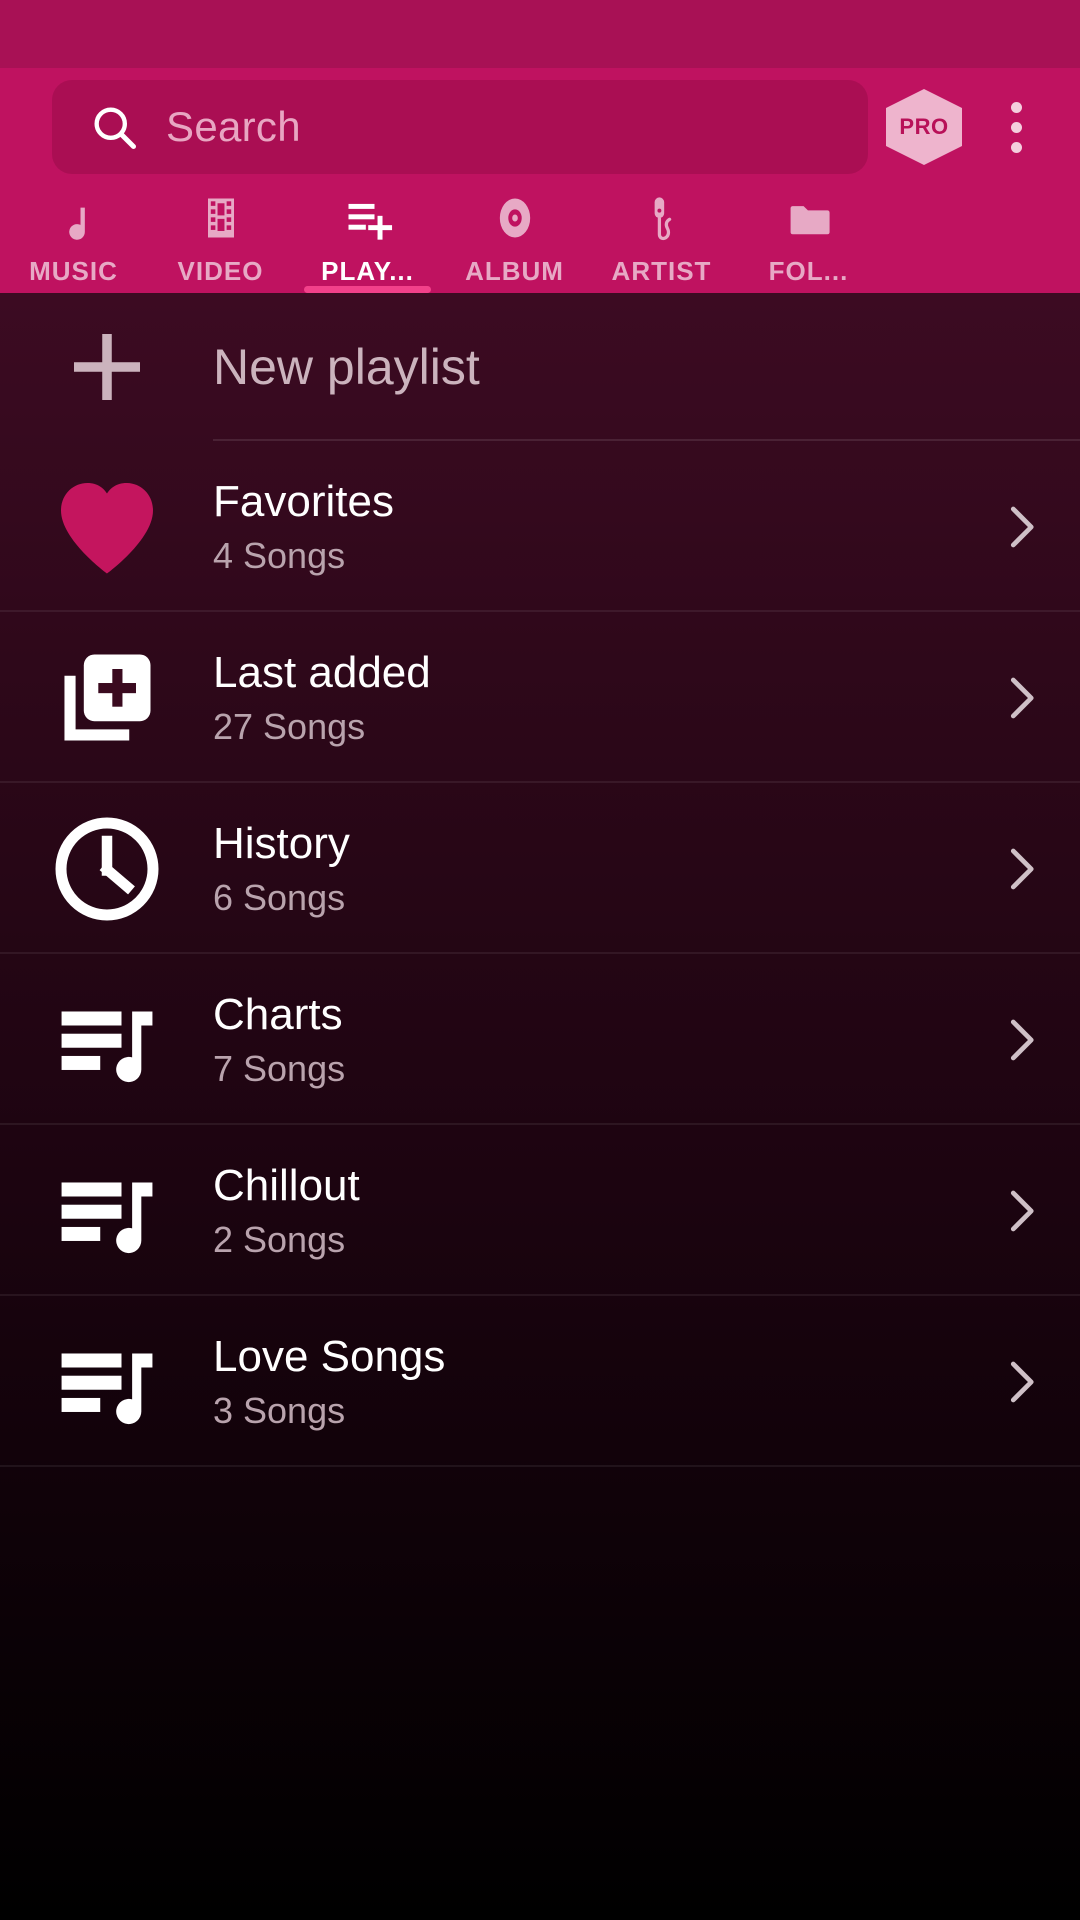  Describe the element at coordinates (279, 1410) in the screenshot. I see `playlist-song-count: 3 Songs` at that location.